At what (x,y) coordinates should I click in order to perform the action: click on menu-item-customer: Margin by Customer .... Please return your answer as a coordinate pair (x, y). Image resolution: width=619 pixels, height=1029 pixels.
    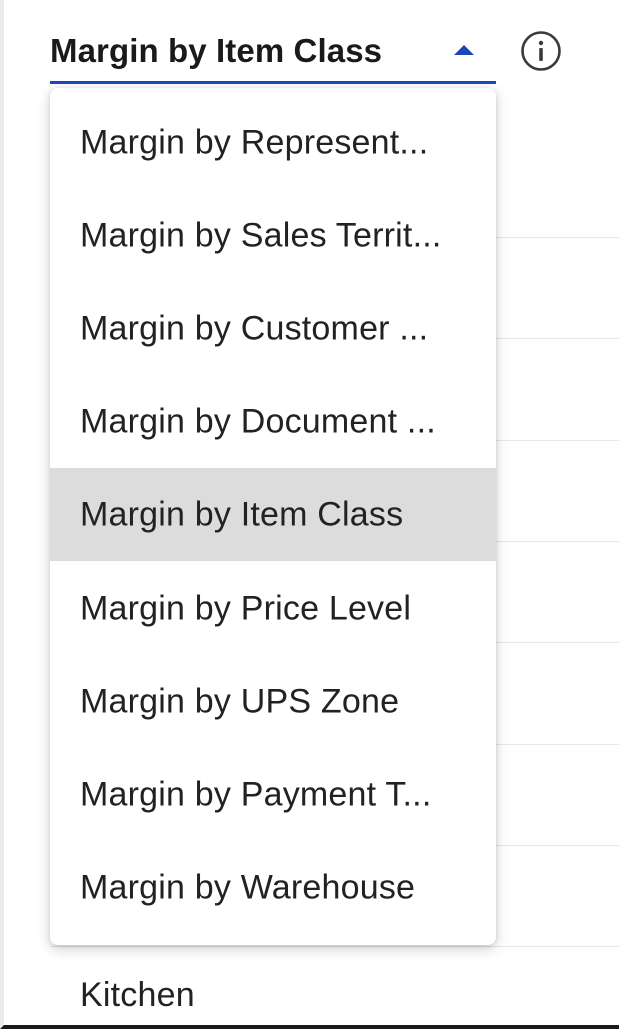
    Looking at the image, I should click on (273, 328).